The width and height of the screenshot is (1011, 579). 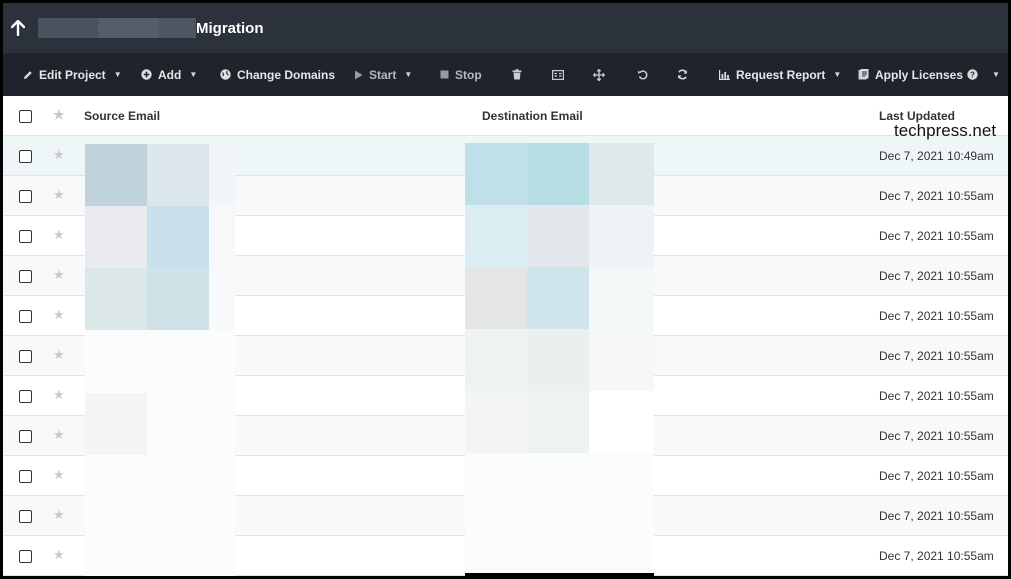 I want to click on stop-icon, so click(x=444, y=74).